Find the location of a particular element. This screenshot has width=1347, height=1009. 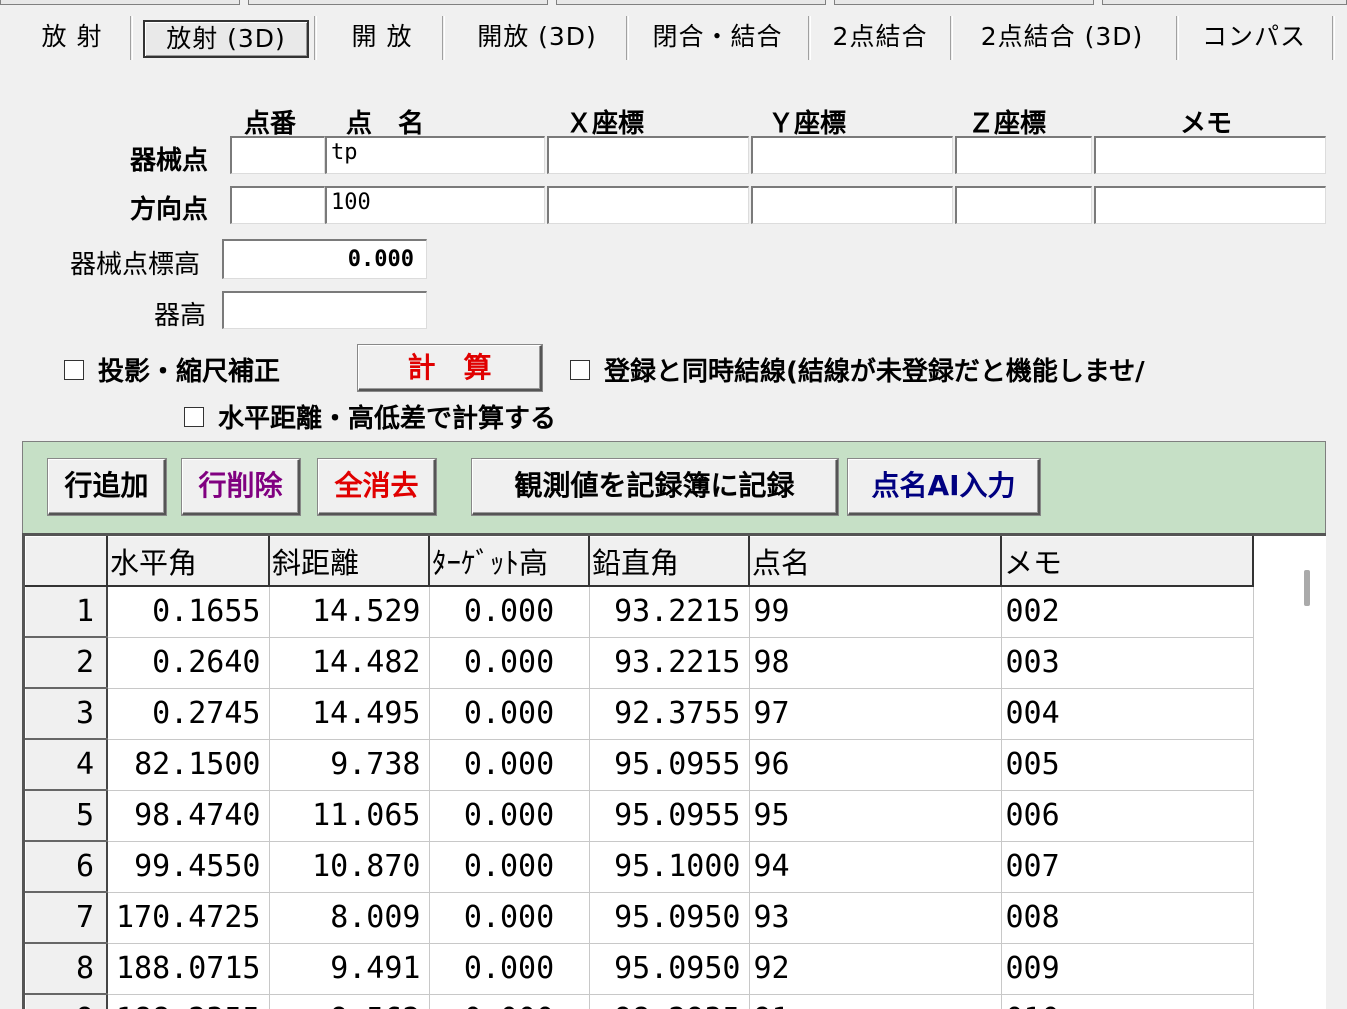

slope-distance-cell: 9.562 is located at coordinates (349, 1001).